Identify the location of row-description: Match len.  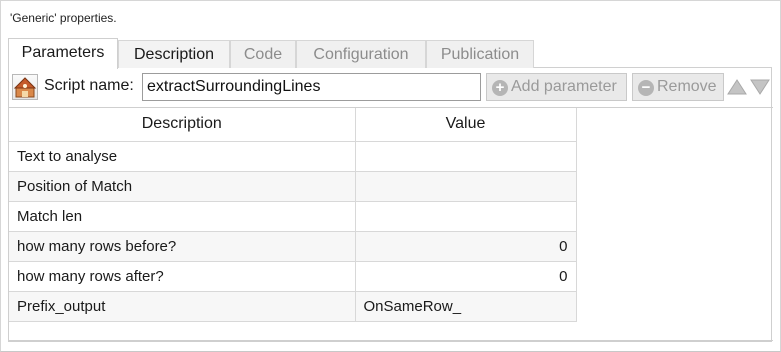
(182, 216).